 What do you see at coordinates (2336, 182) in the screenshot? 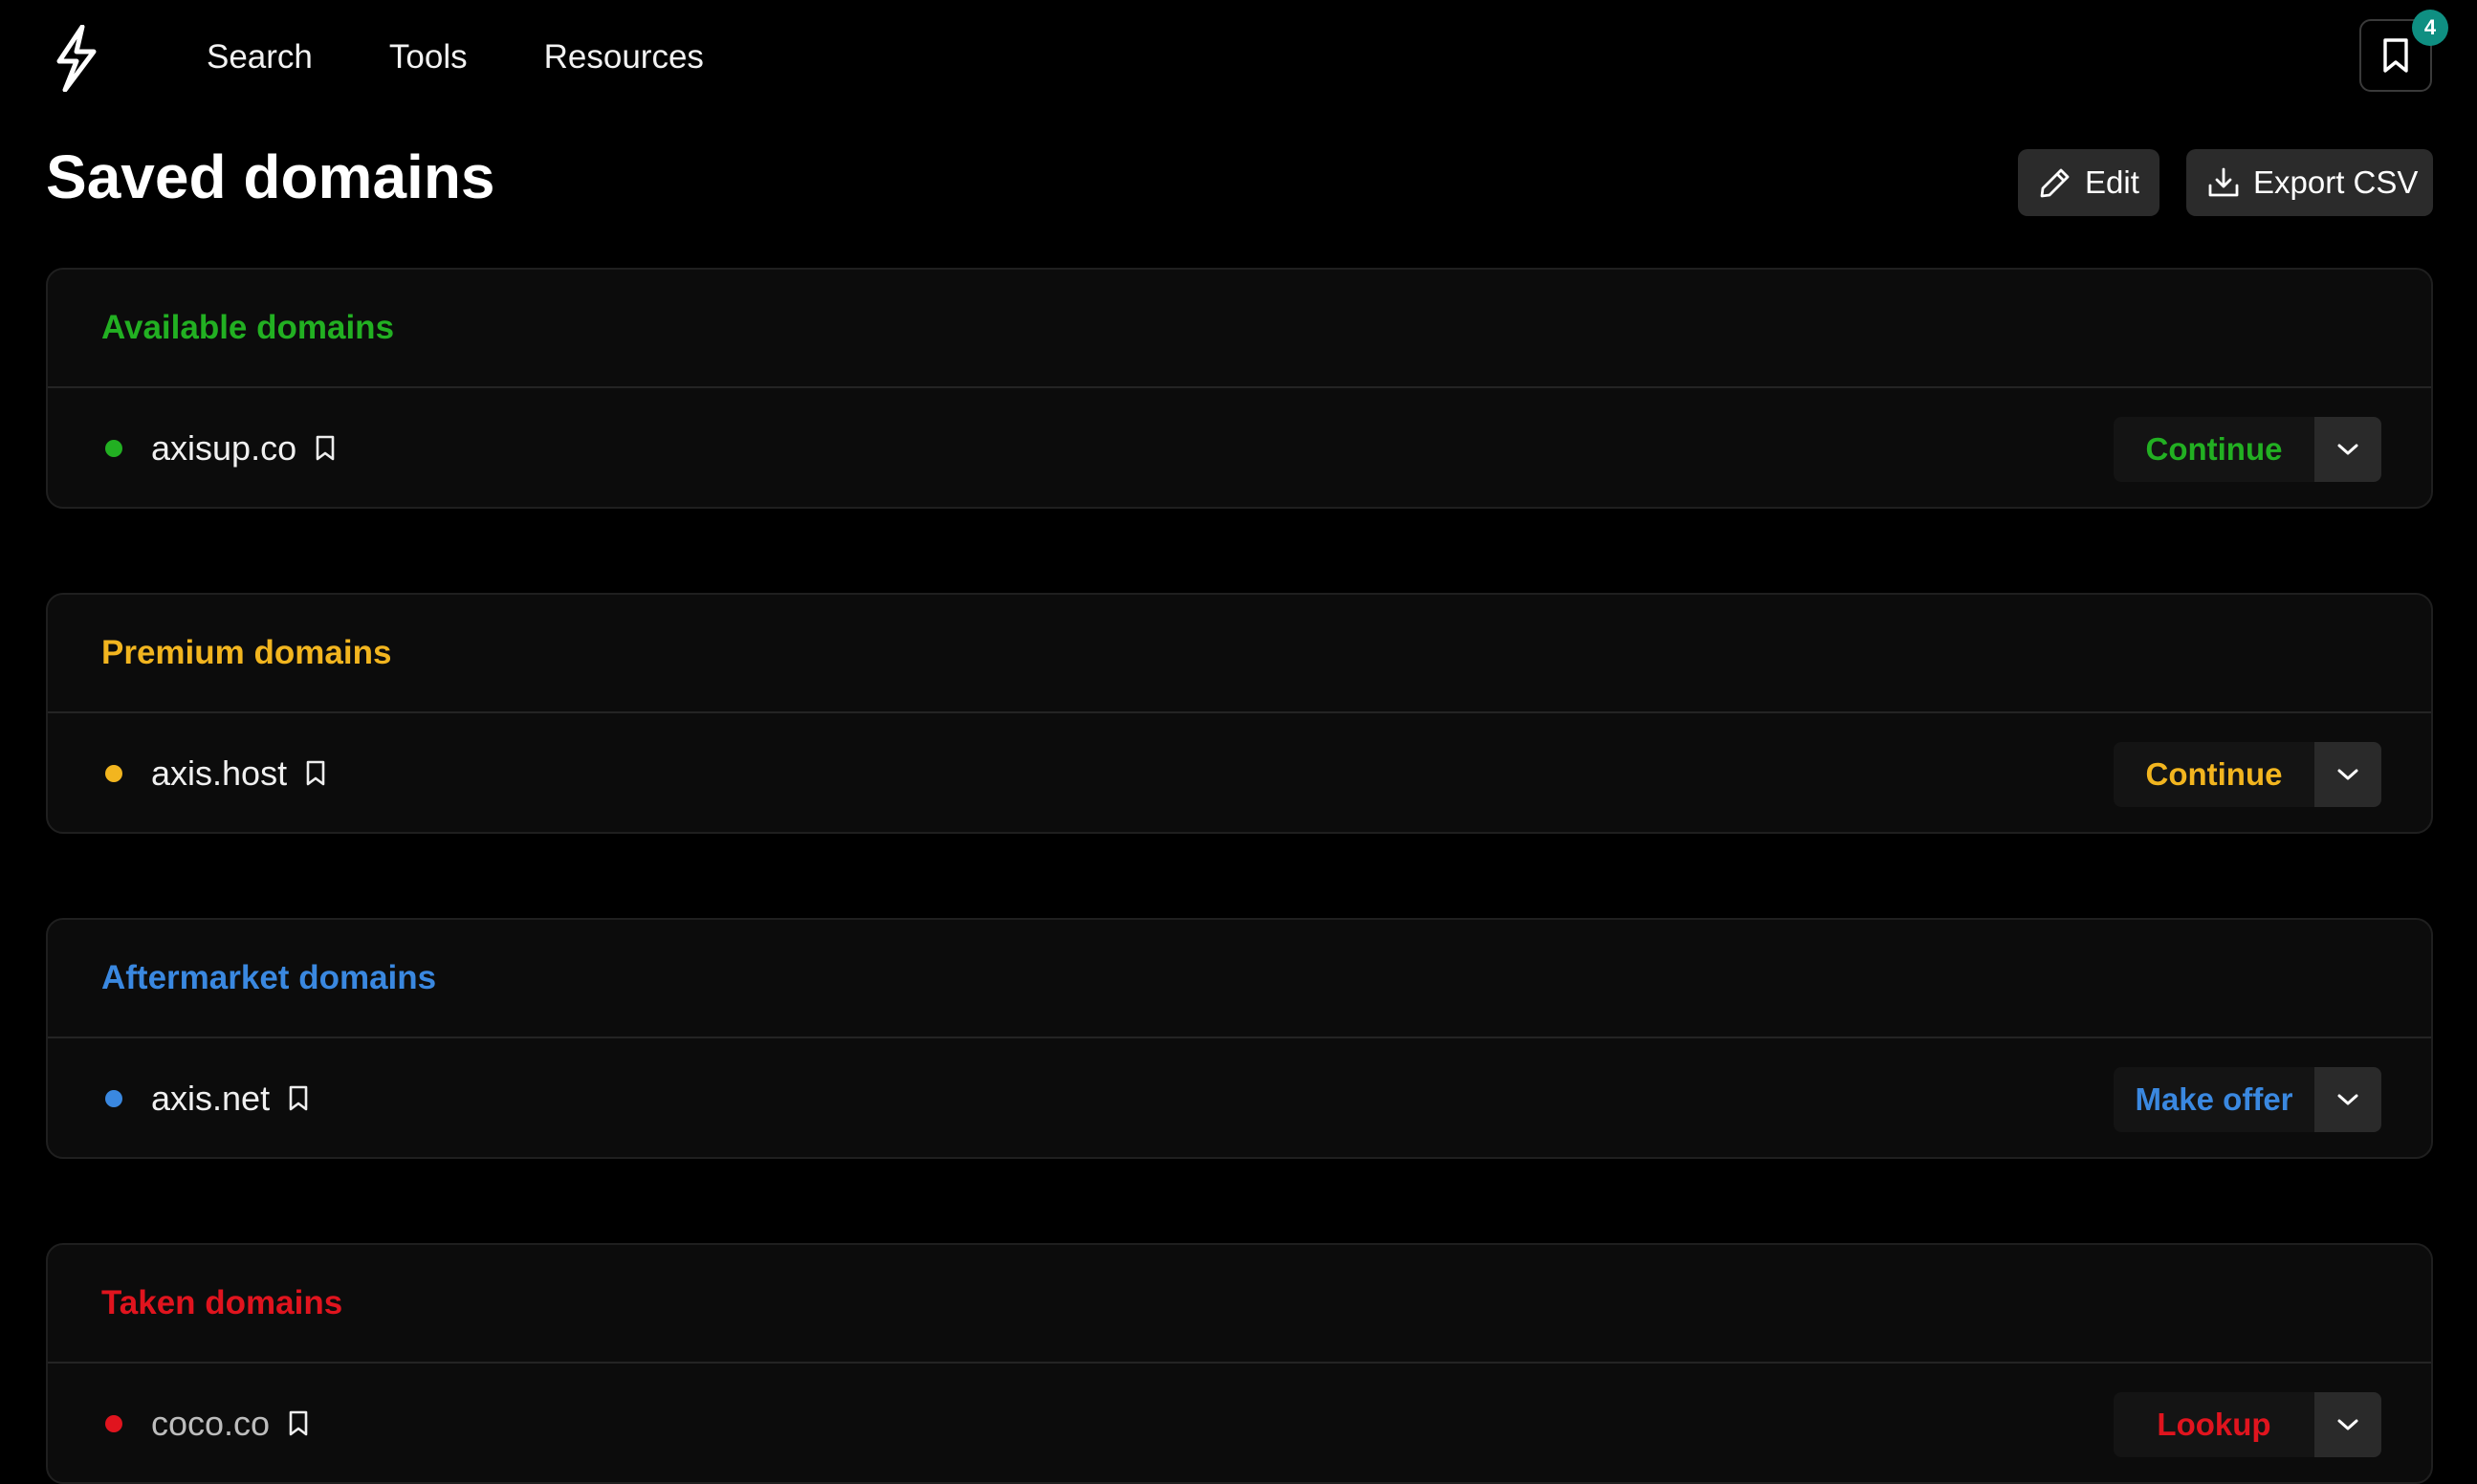
I see `export-csv-label: Export CSV` at bounding box center [2336, 182].